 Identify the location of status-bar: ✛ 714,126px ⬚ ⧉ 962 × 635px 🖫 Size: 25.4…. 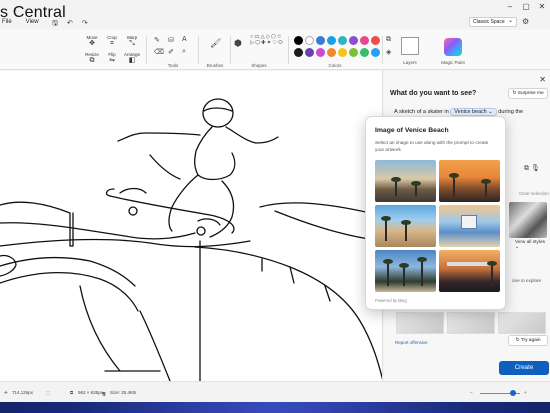
(275, 391).